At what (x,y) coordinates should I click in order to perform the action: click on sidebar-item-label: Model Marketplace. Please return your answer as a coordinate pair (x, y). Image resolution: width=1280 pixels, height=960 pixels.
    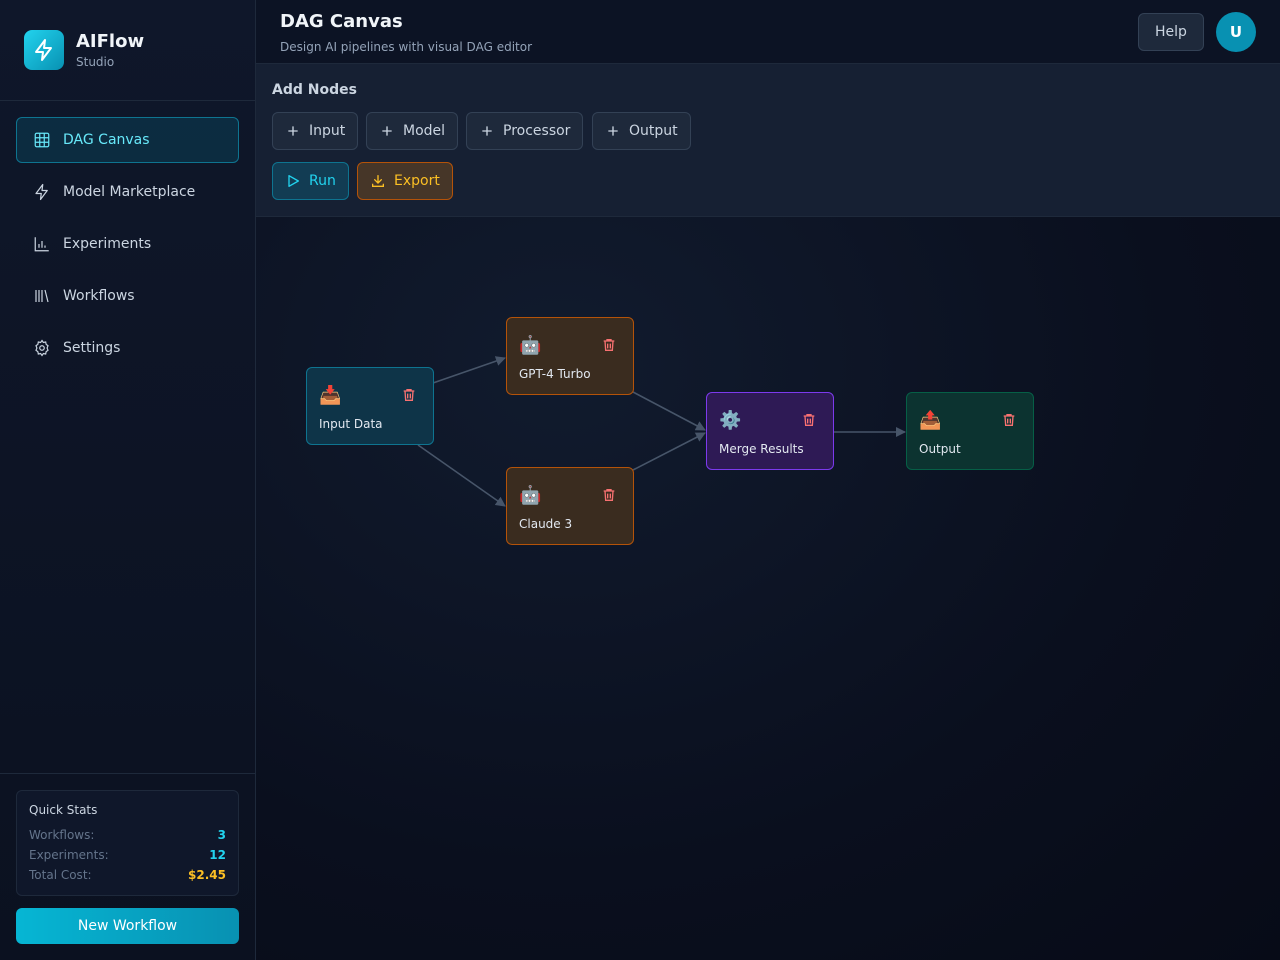
    Looking at the image, I should click on (129, 192).